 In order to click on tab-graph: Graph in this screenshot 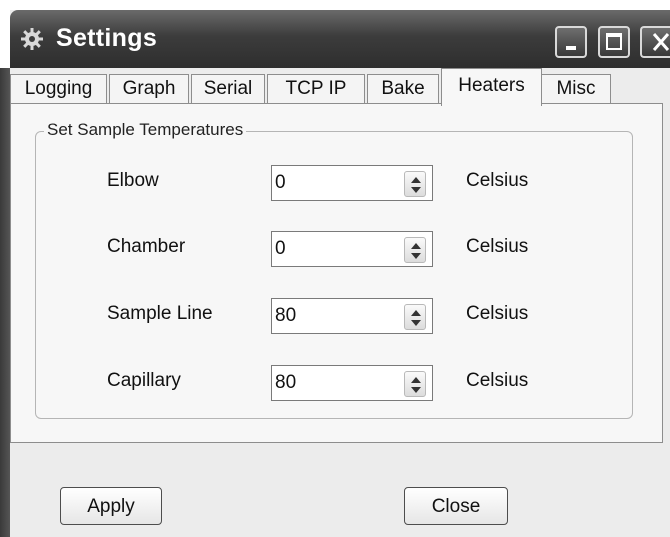, I will do `click(149, 89)`.